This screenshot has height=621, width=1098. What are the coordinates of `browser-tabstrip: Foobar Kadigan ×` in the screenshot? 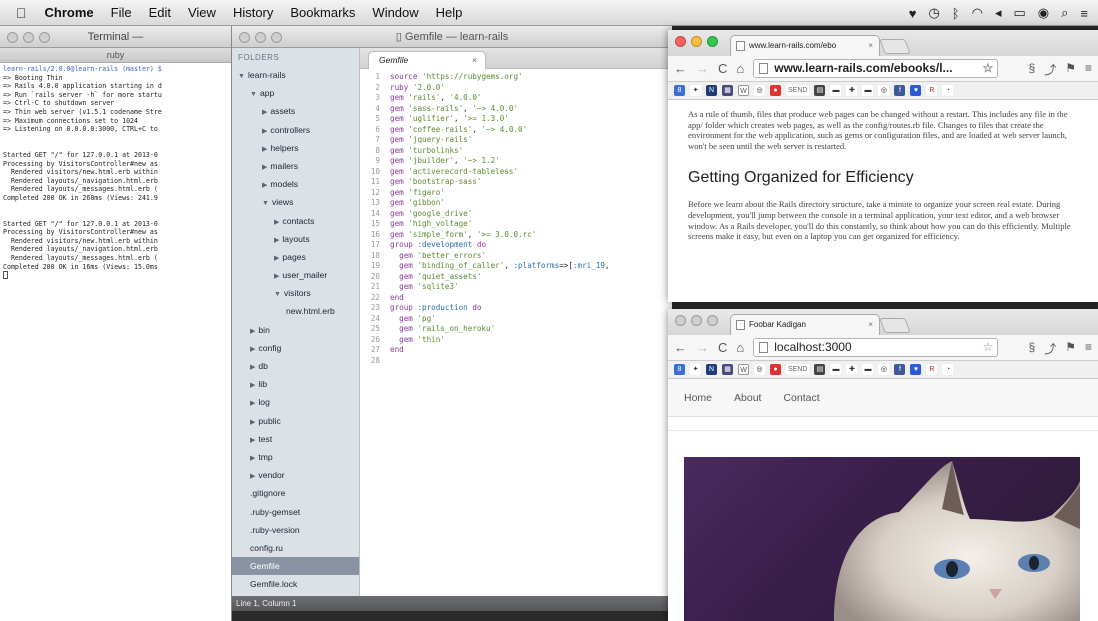 It's located at (883, 322).